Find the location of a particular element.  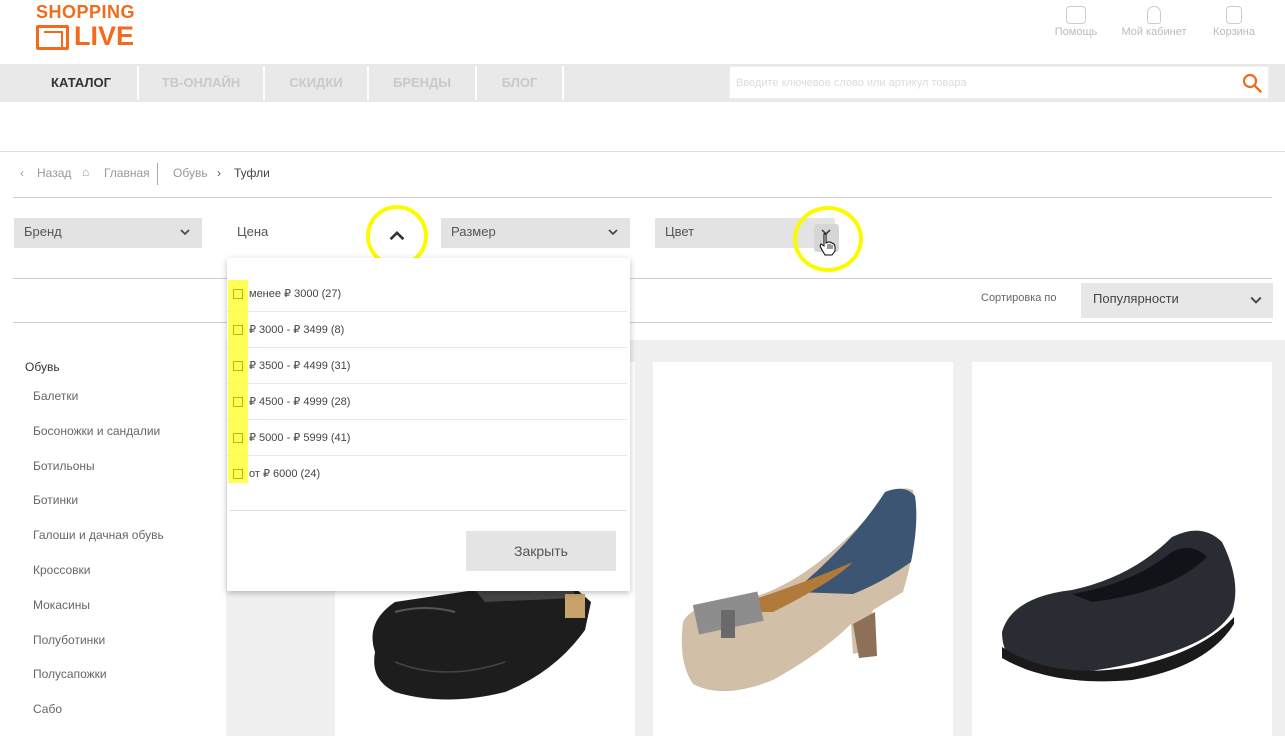

category-item: Ботинки is located at coordinates (55, 500).